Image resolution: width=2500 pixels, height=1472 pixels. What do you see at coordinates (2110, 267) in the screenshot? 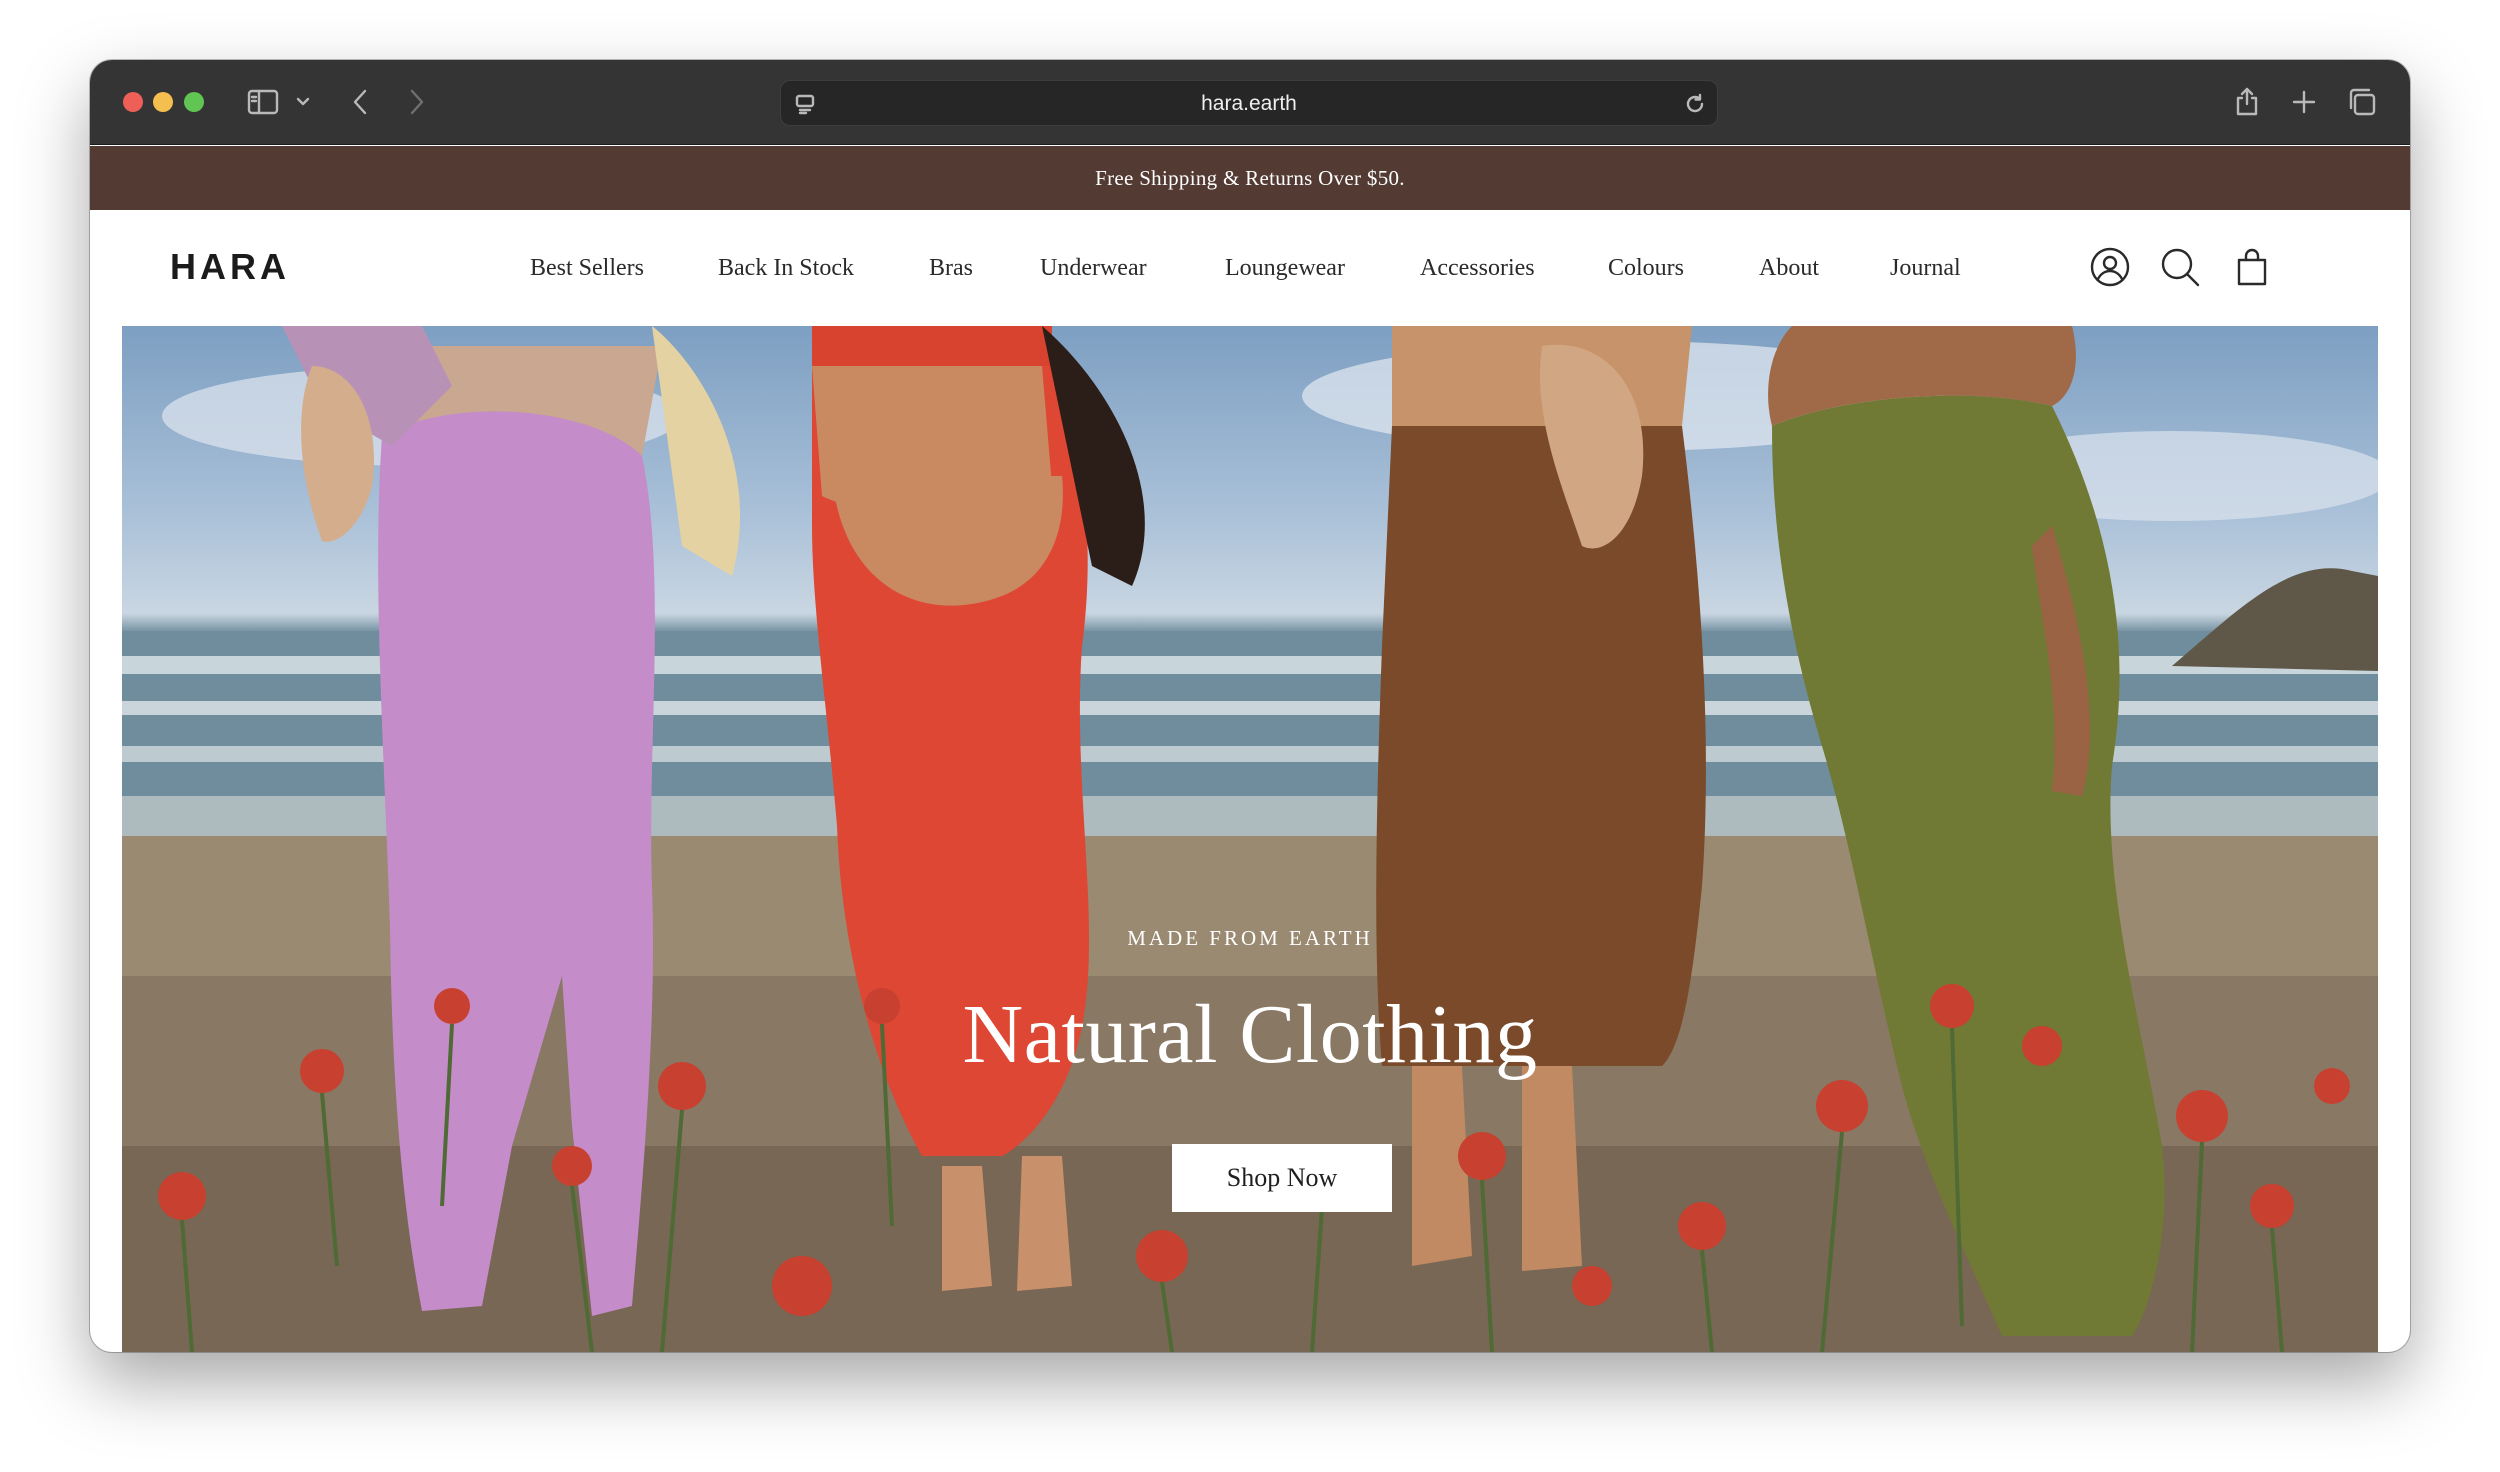
I see `account-icon` at bounding box center [2110, 267].